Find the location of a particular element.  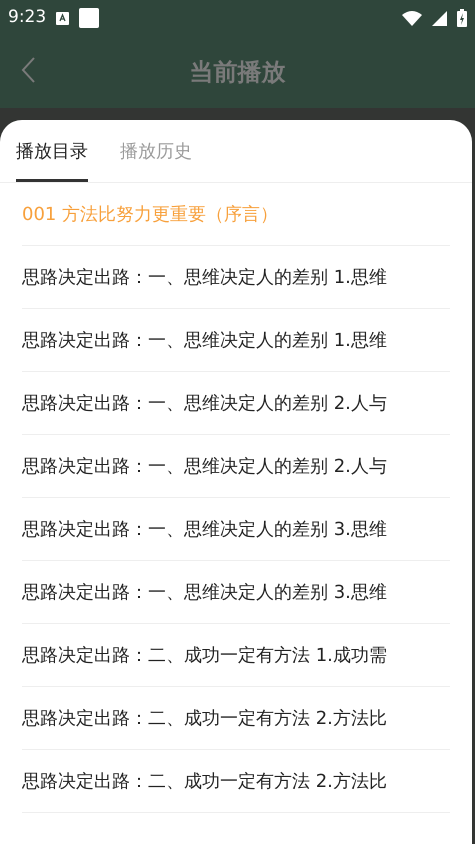

signal-icon is located at coordinates (439, 18).